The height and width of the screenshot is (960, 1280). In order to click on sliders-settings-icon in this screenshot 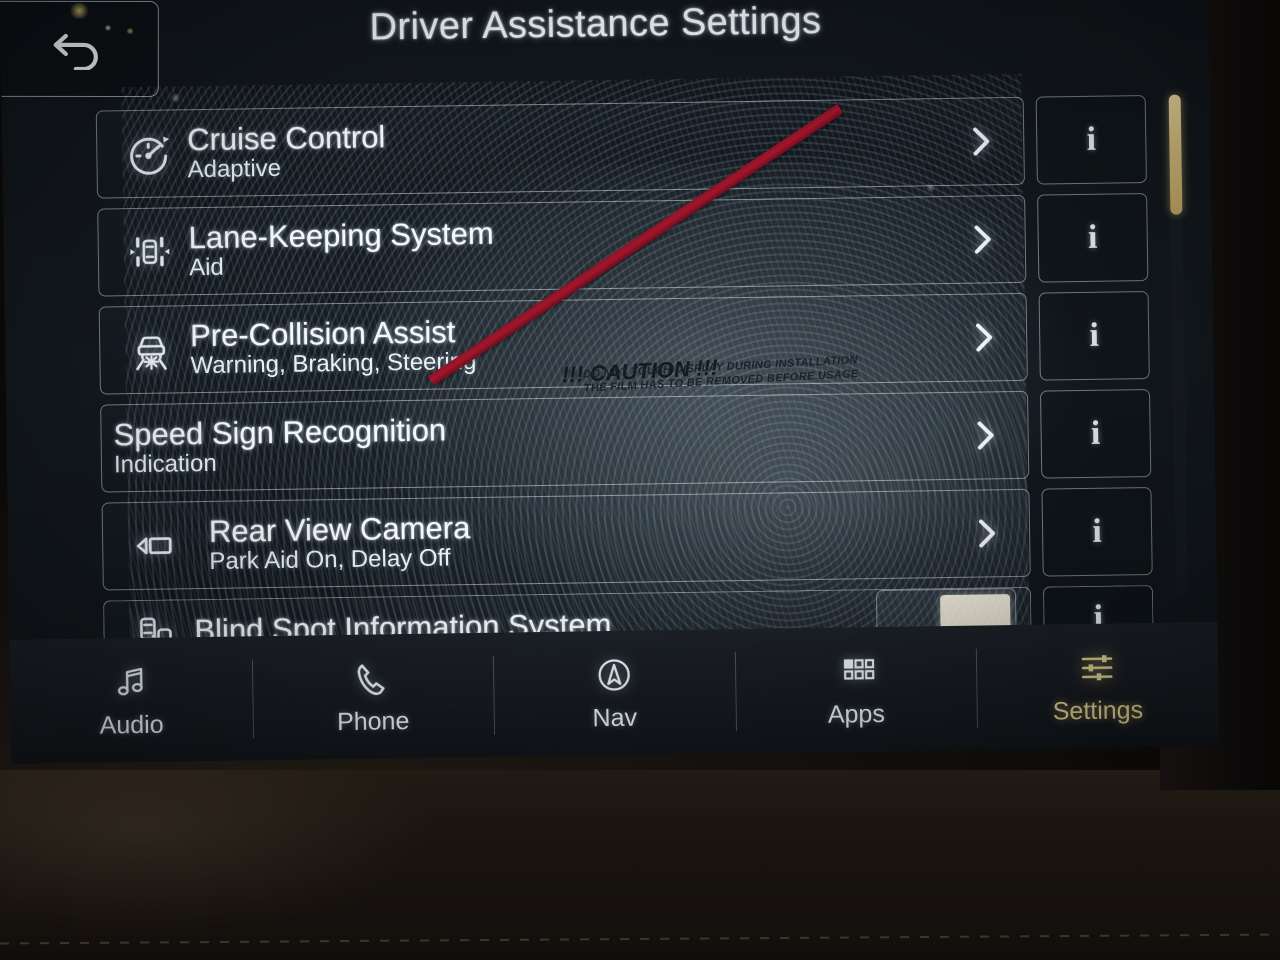, I will do `click(1097, 668)`.